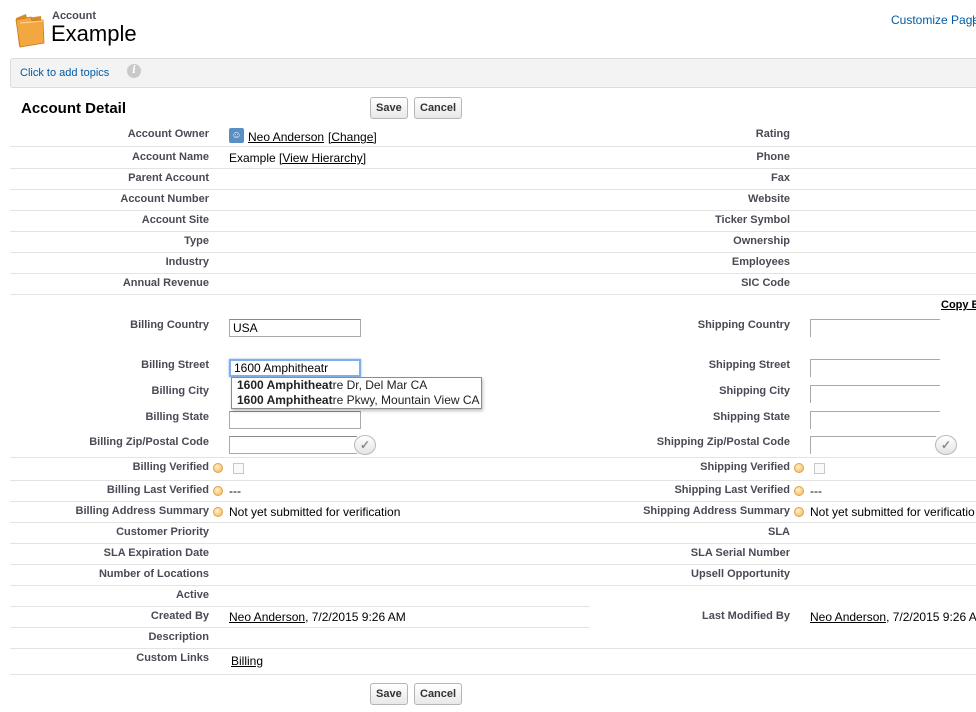  What do you see at coordinates (177, 417) in the screenshot?
I see `billing-state-label: Billing State` at bounding box center [177, 417].